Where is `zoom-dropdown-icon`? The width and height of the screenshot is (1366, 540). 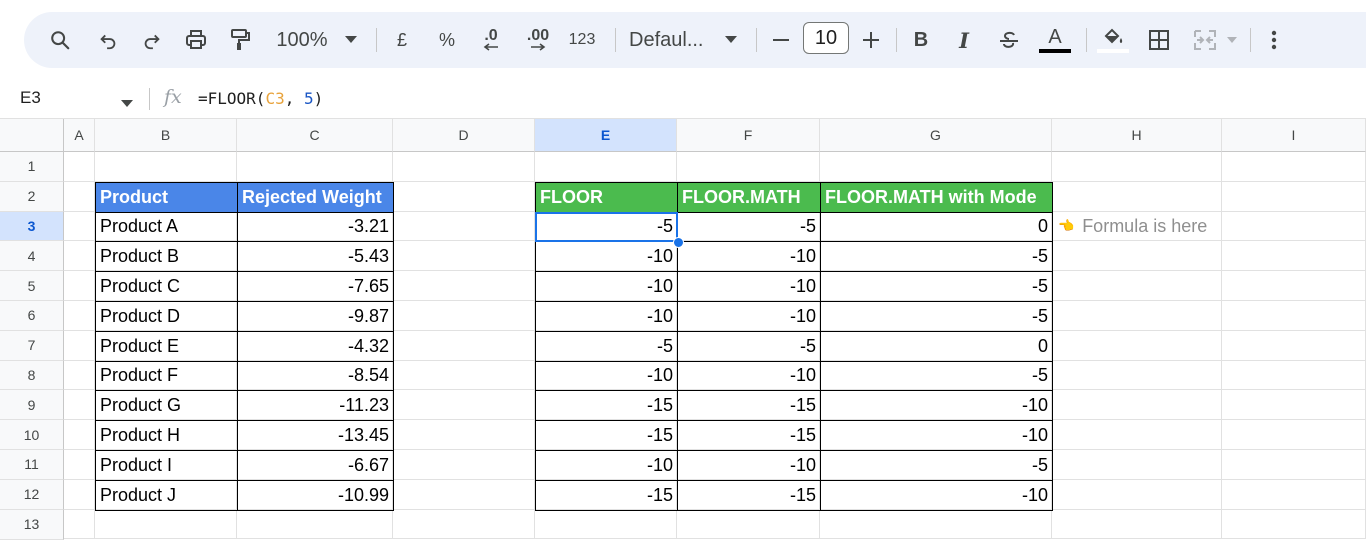 zoom-dropdown-icon is located at coordinates (351, 40).